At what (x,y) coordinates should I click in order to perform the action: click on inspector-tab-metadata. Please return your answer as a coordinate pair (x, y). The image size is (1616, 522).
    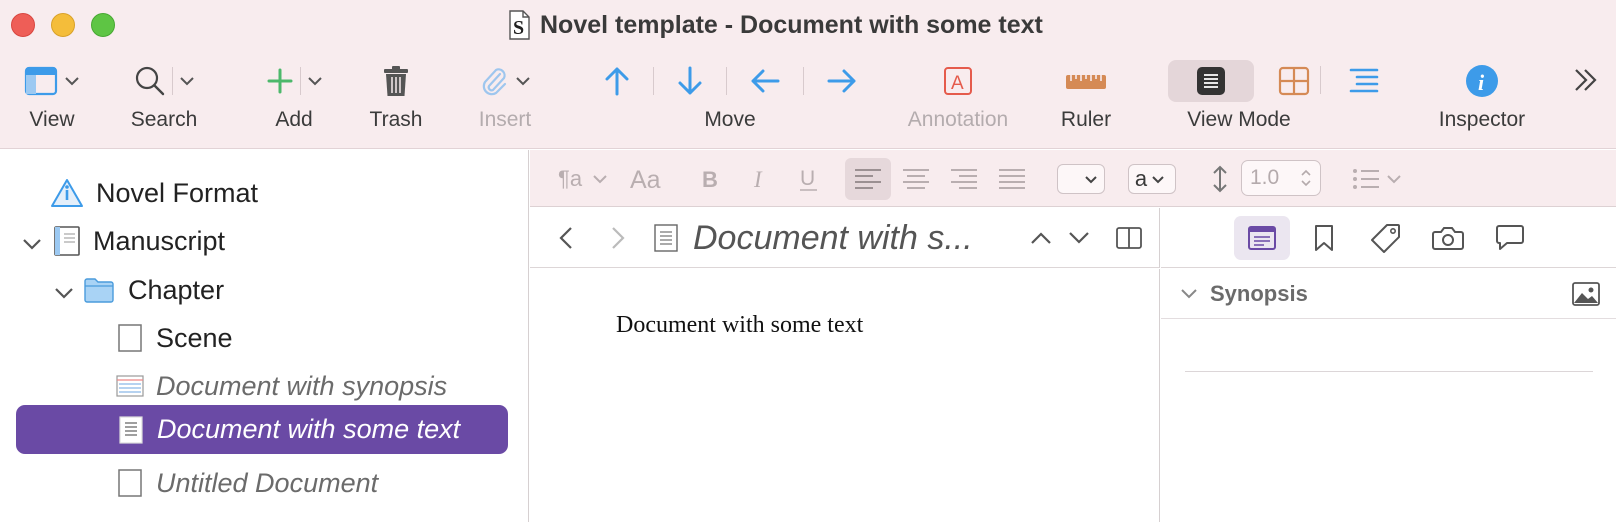
    Looking at the image, I should click on (1386, 238).